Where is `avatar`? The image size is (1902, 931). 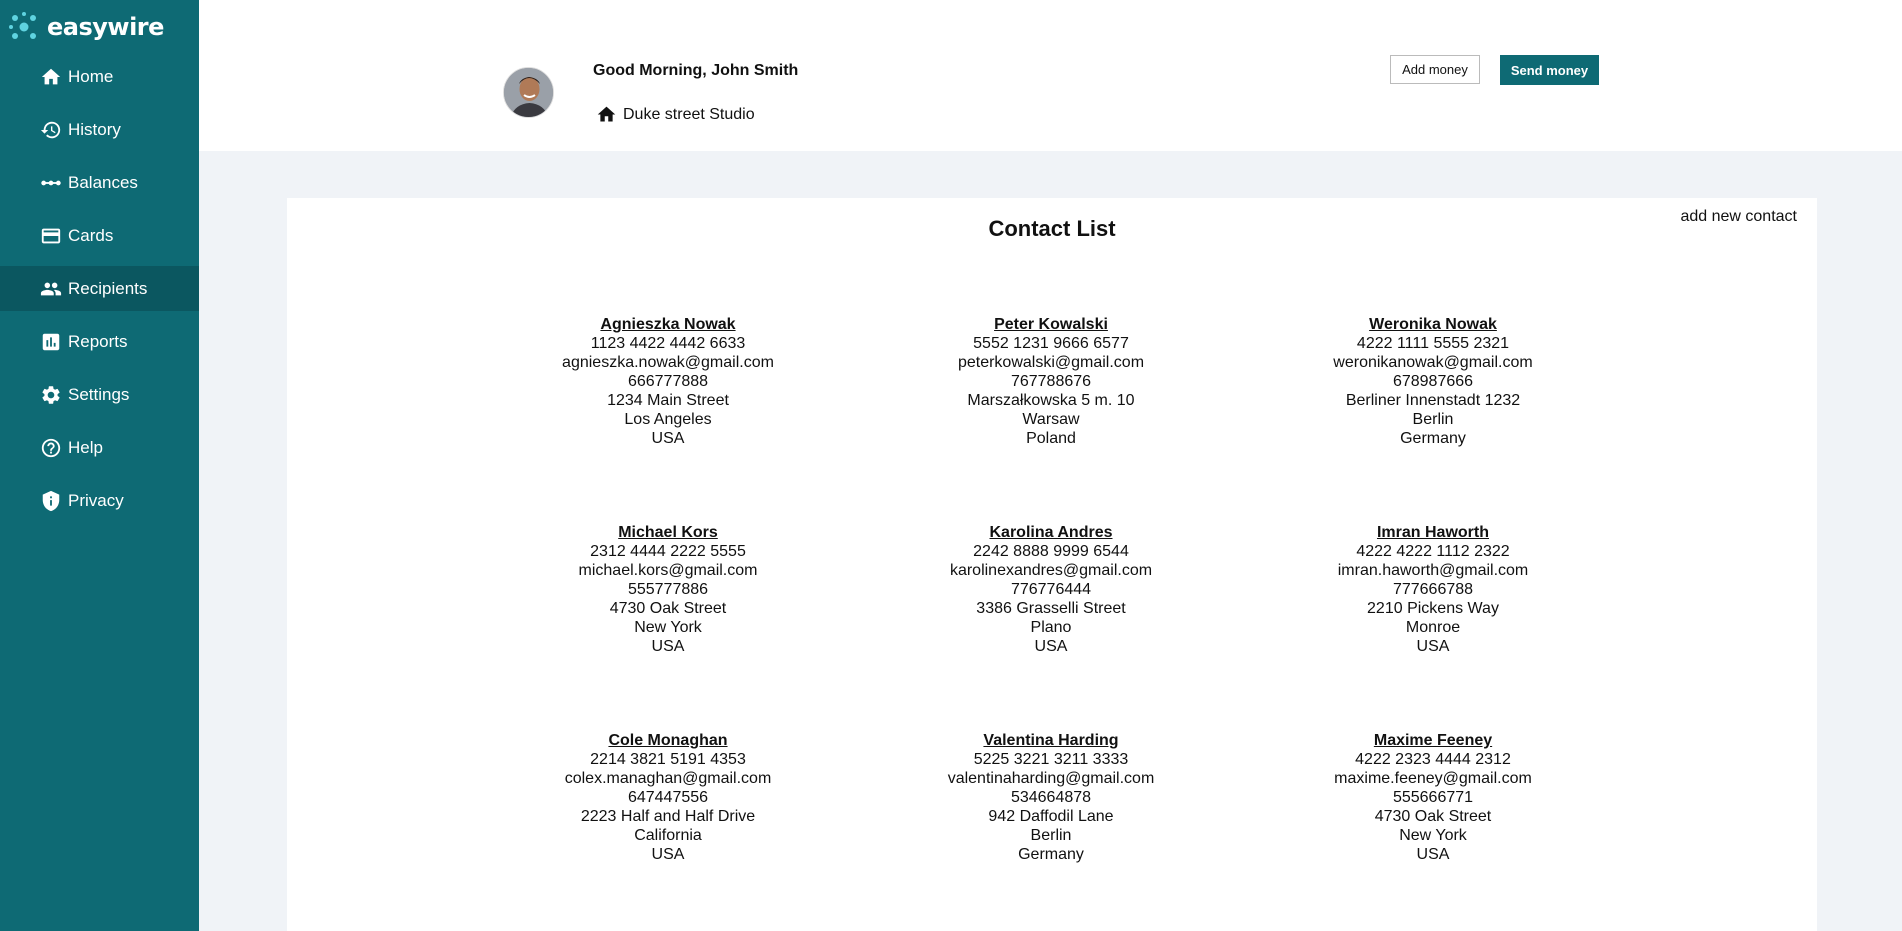 avatar is located at coordinates (528, 92).